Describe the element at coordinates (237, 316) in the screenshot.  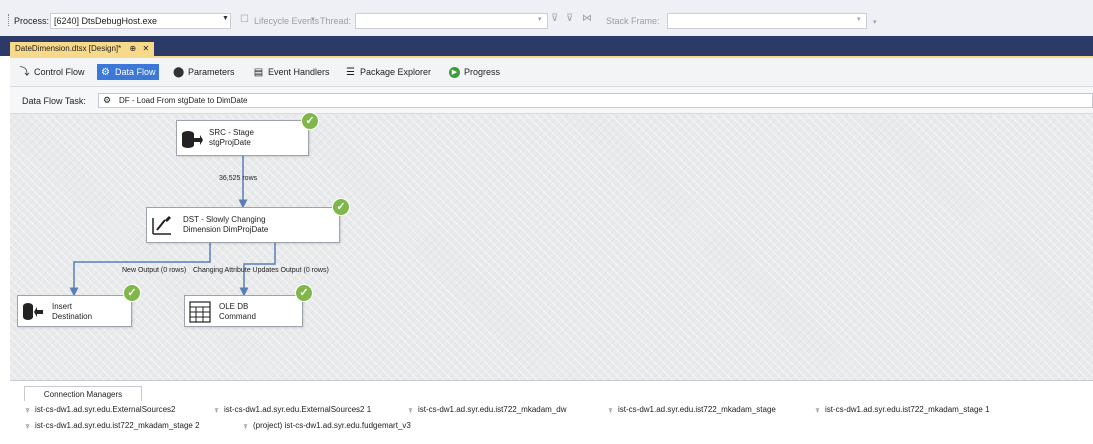
I see `component-name-line2: Command` at that location.